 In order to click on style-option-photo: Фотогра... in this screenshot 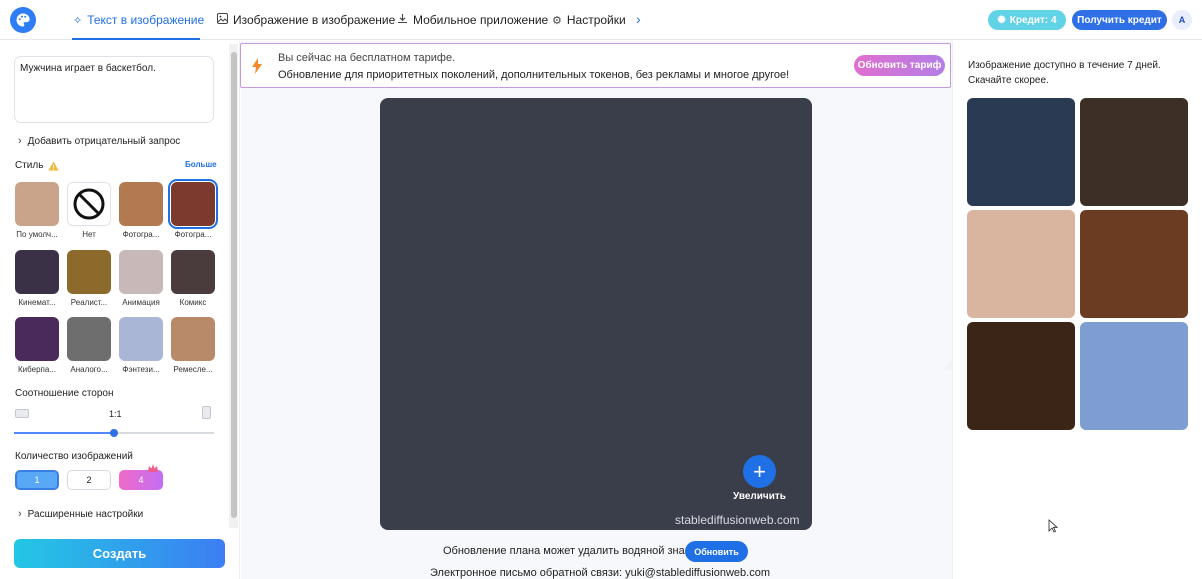, I will do `click(141, 210)`.